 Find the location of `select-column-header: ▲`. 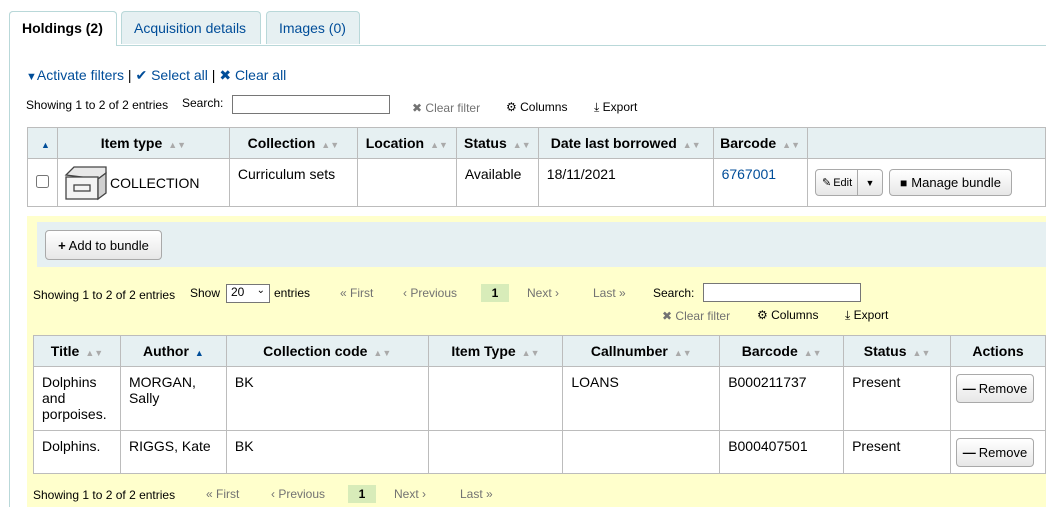

select-column-header: ▲ is located at coordinates (42, 143).